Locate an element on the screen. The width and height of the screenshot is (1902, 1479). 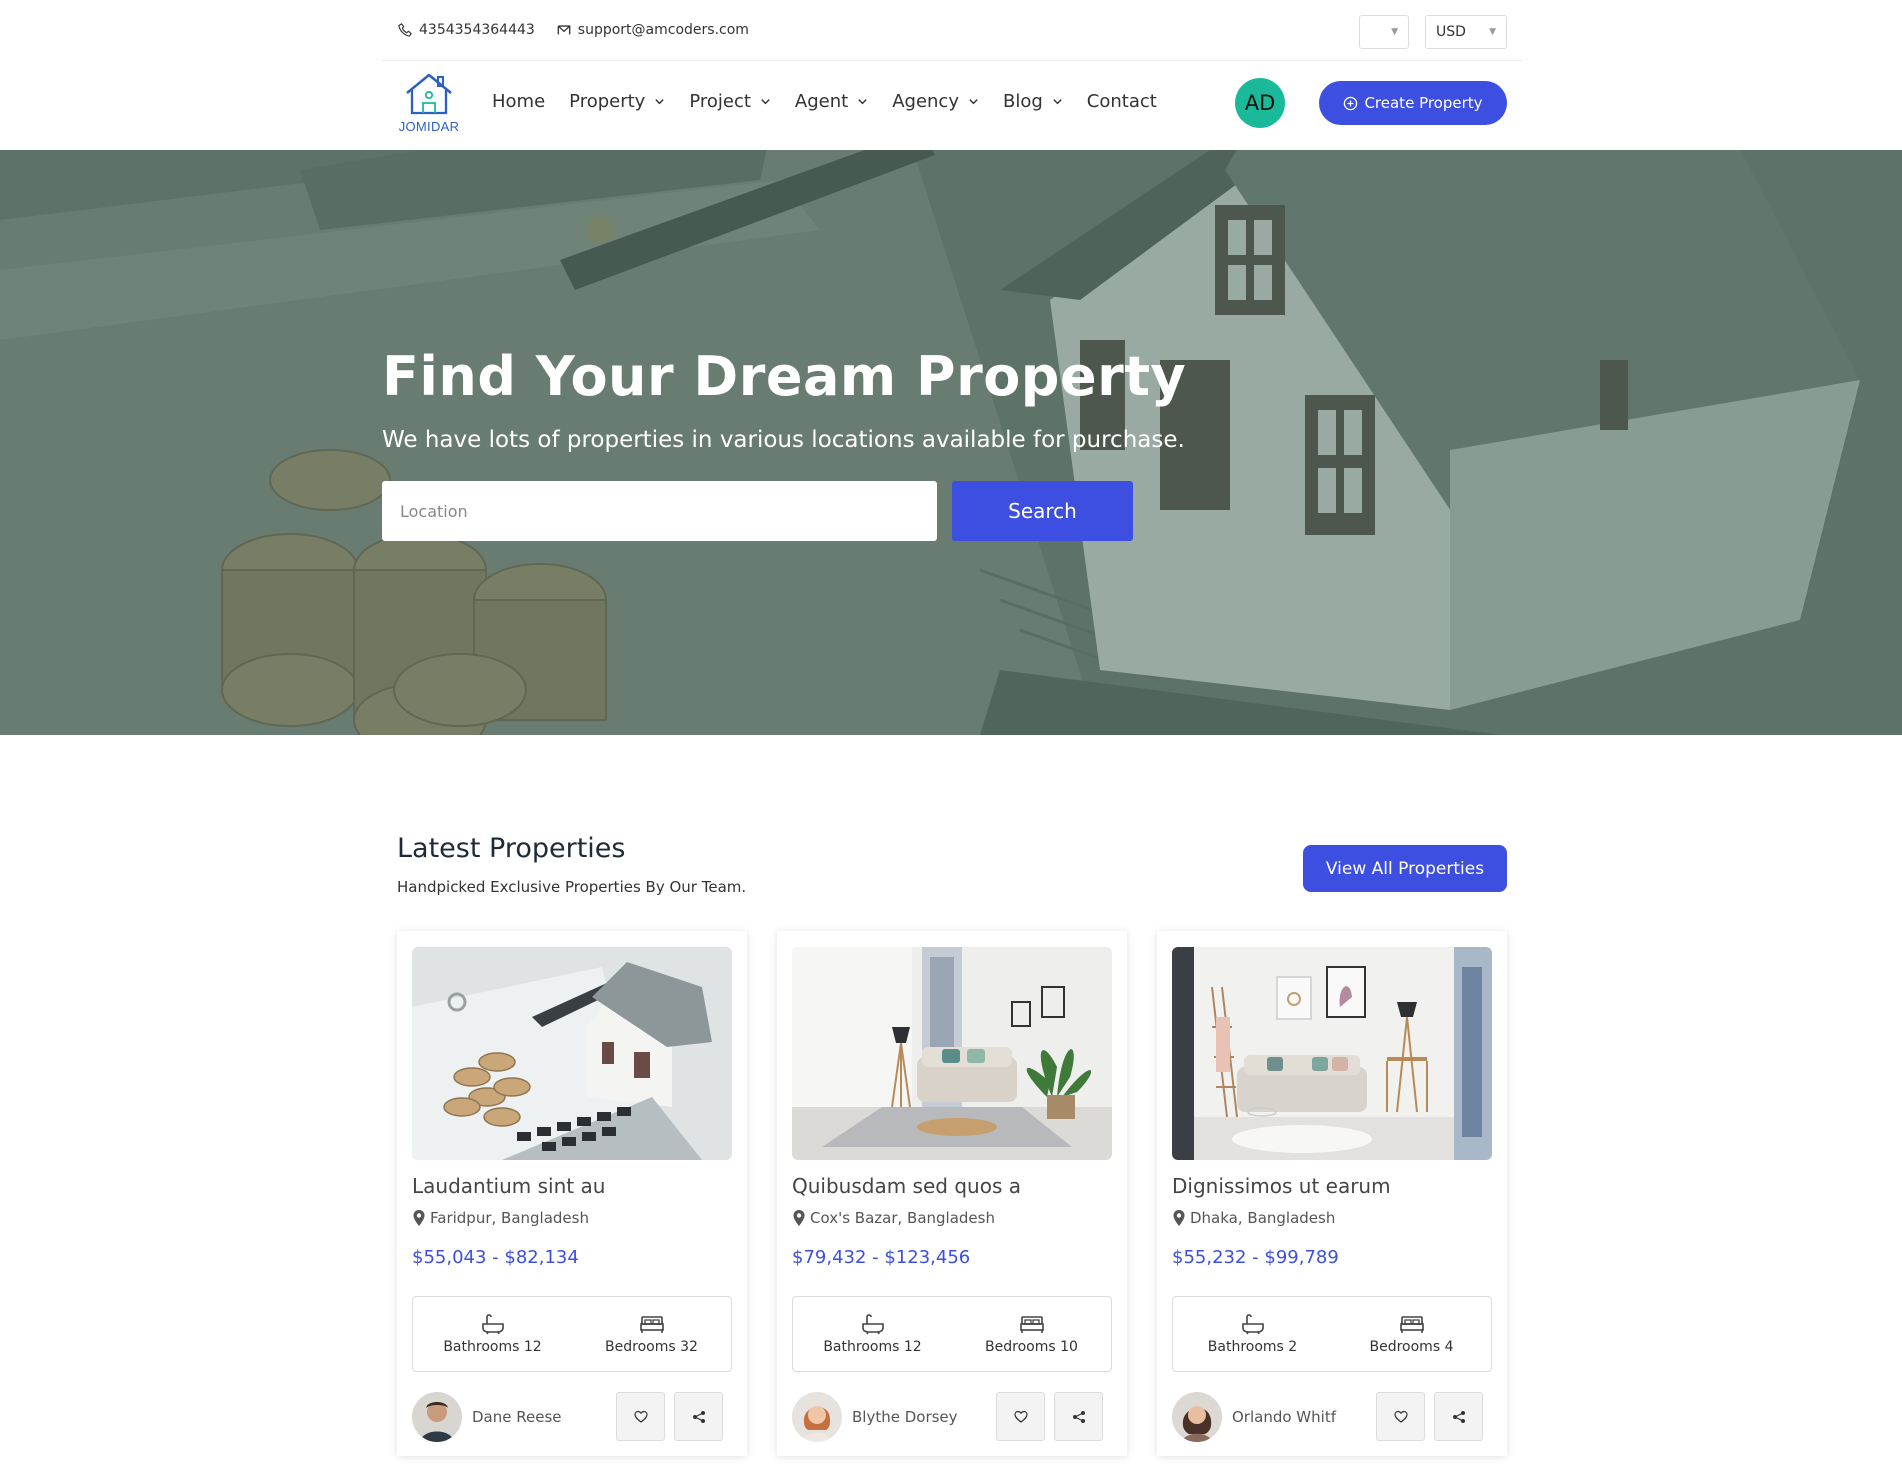
owner-info: Orlando Whitf is located at coordinates (1254, 1417).